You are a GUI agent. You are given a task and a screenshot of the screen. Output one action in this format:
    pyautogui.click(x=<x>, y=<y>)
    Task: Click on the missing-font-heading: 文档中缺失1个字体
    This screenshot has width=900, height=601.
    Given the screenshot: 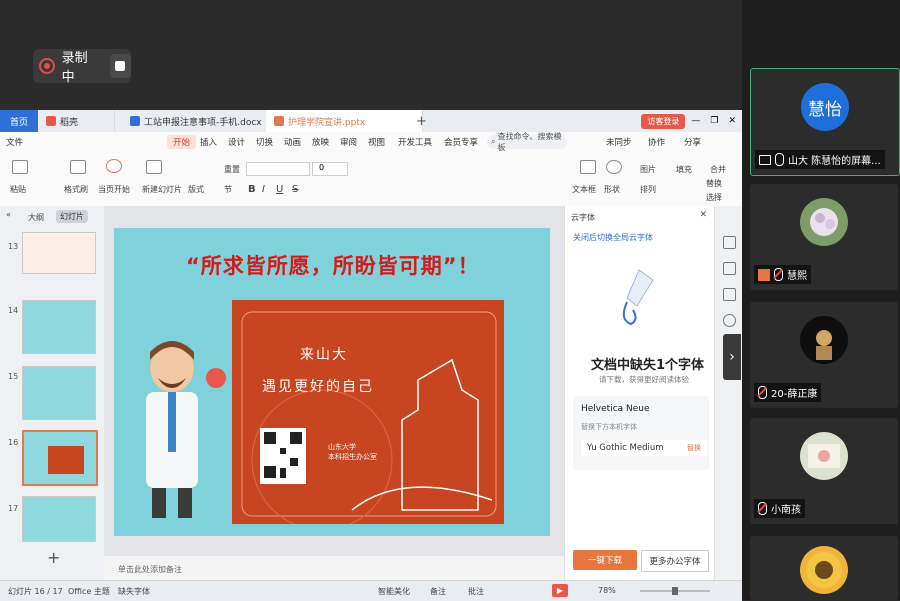 What is the action you would take?
    pyautogui.click(x=648, y=365)
    